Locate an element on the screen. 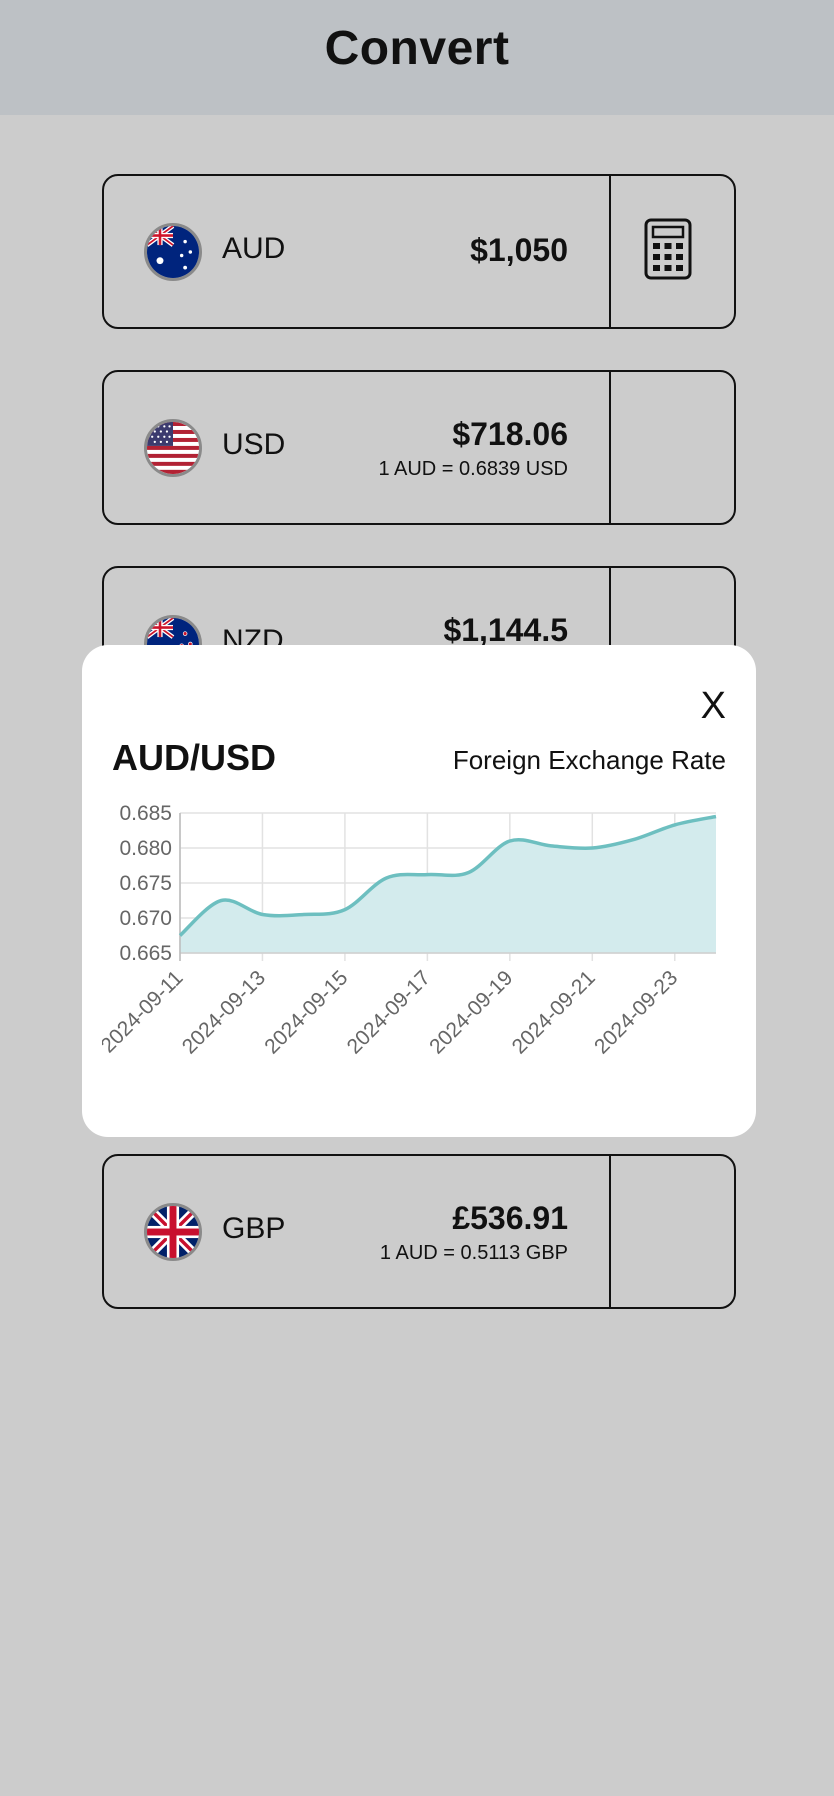 This screenshot has height=1796, width=834. area-fill is located at coordinates (448, 884).